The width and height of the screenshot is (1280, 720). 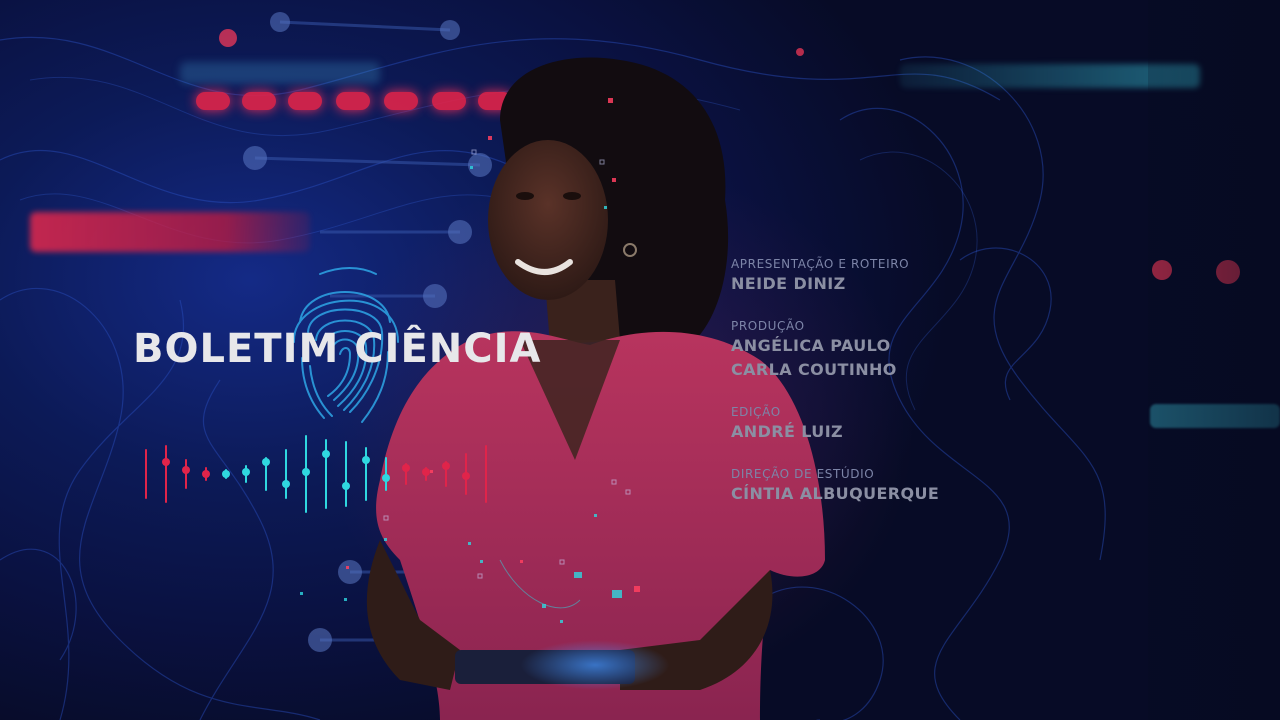 I want to click on credit-presentation: APRESENTAÇÃO E ROTEIRO NEIDE DINIZ, so click(x=896, y=276).